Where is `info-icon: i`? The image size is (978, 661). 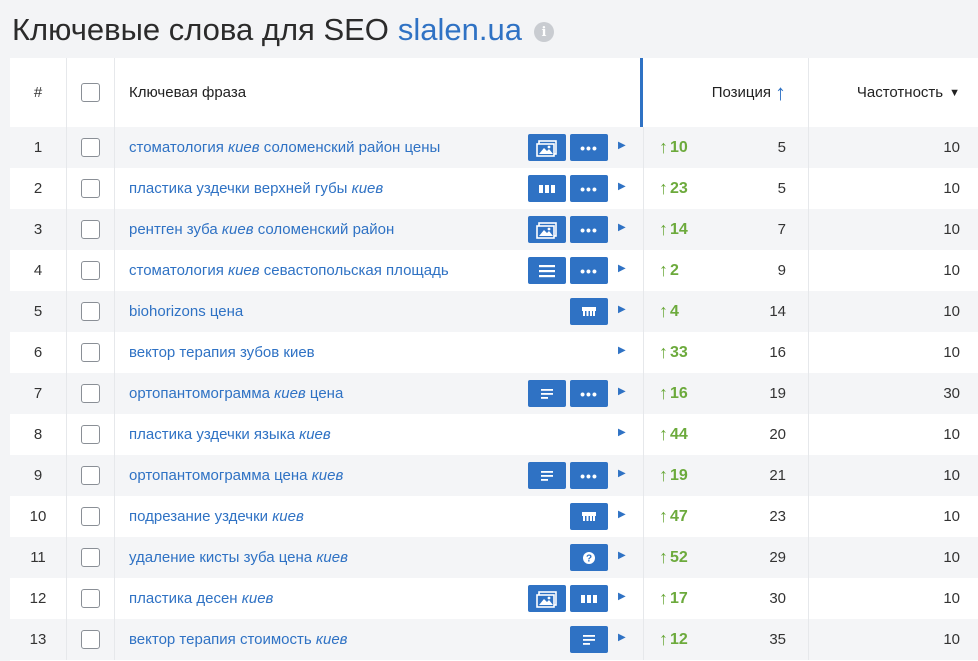 info-icon: i is located at coordinates (544, 32).